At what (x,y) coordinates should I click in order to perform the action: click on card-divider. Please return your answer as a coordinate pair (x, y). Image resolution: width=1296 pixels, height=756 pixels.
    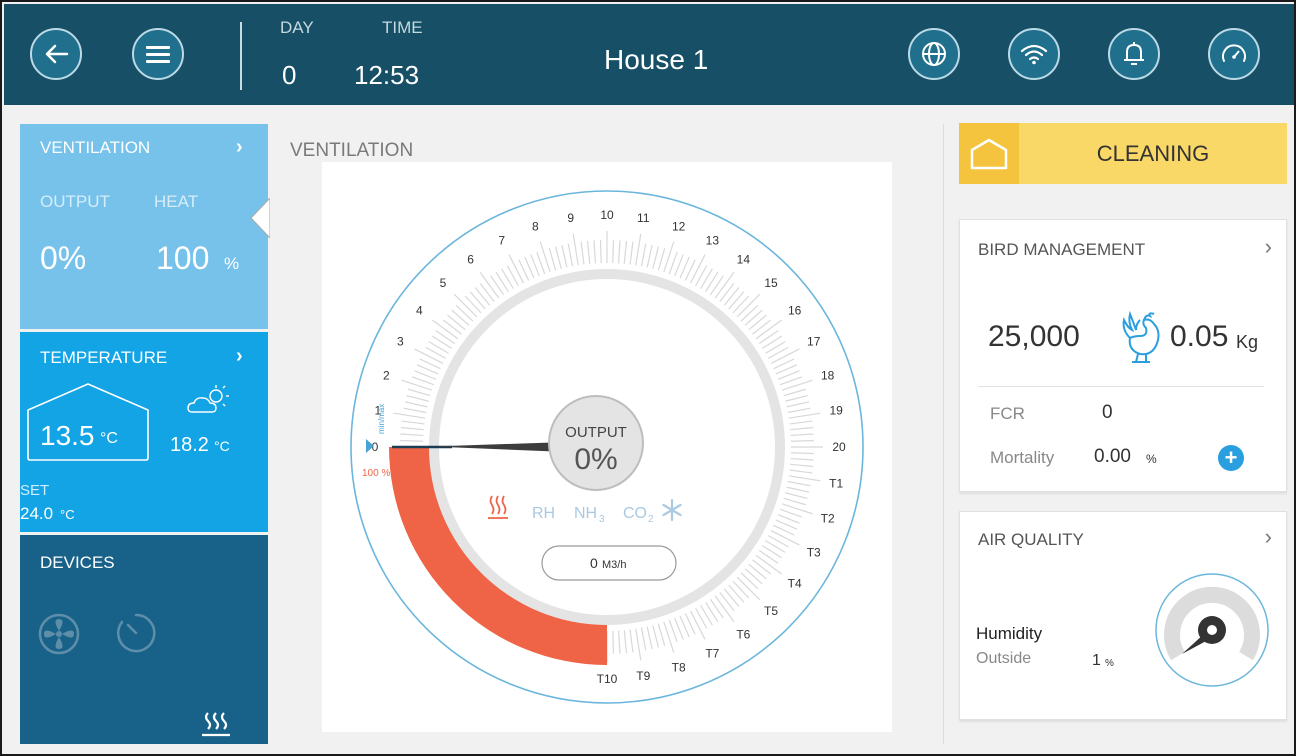
    Looking at the image, I should click on (1121, 386).